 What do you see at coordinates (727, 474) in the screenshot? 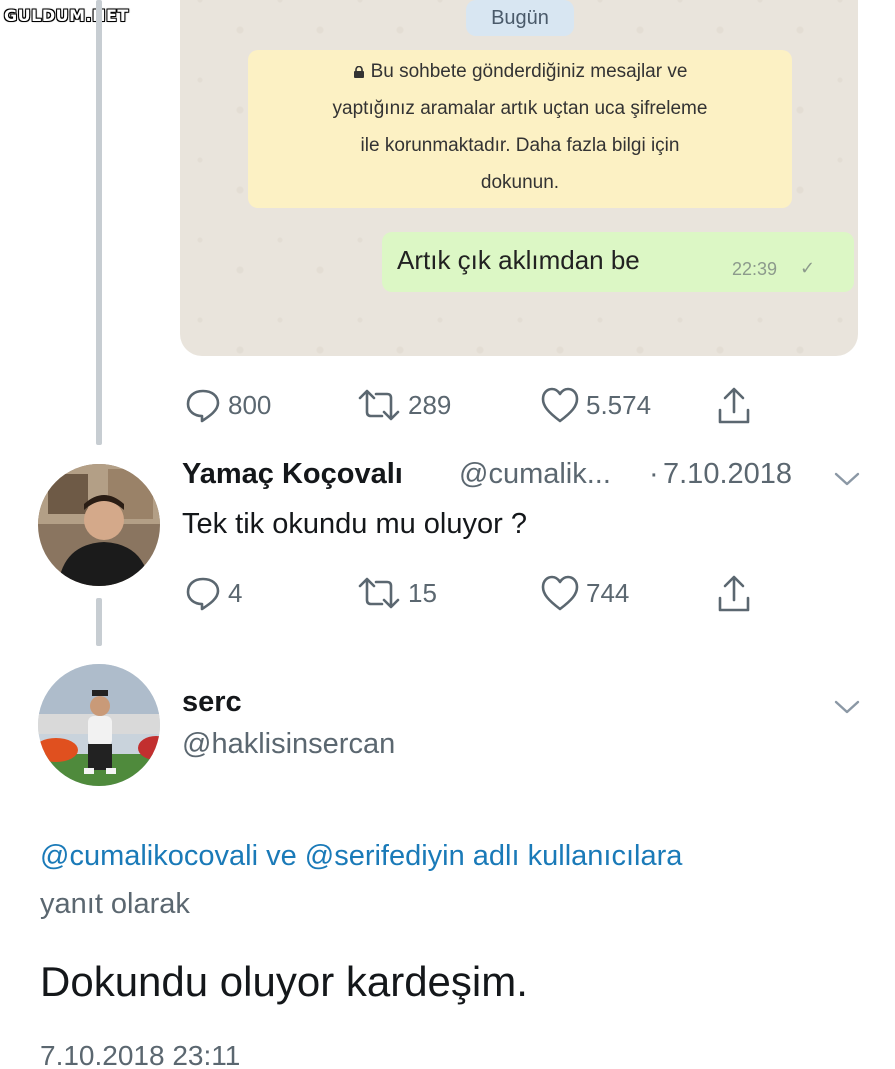
I see `tweet-date: 7.10.2018` at bounding box center [727, 474].